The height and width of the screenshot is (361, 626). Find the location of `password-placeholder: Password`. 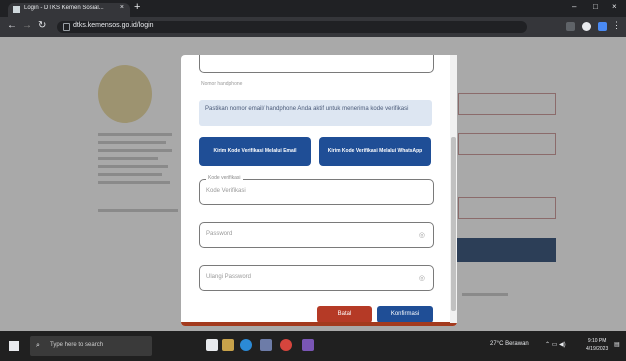

password-placeholder: Password is located at coordinates (219, 234).